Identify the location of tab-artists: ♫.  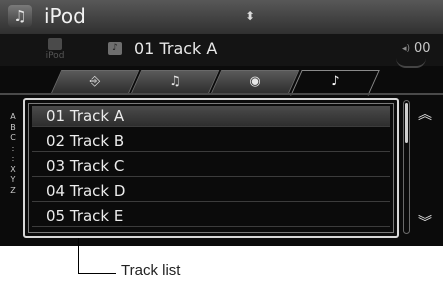
(175, 82).